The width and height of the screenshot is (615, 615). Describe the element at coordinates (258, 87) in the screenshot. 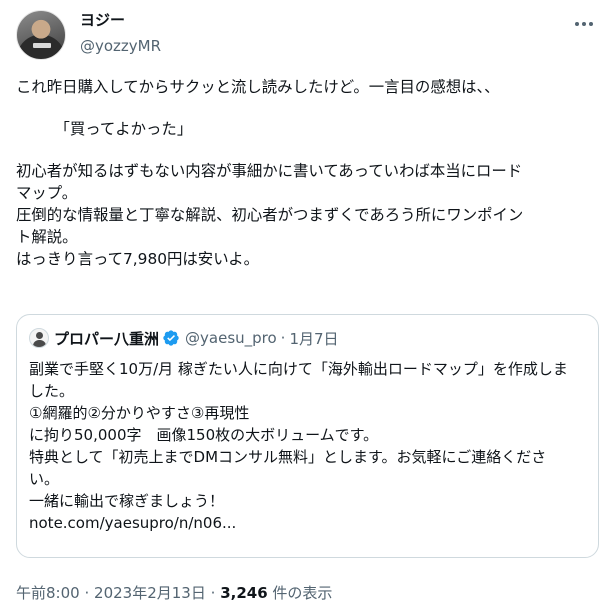

I see `tweet-line: これ昨日購入してからサクッと流し読みしたけど。一言目の感想は、、` at that location.